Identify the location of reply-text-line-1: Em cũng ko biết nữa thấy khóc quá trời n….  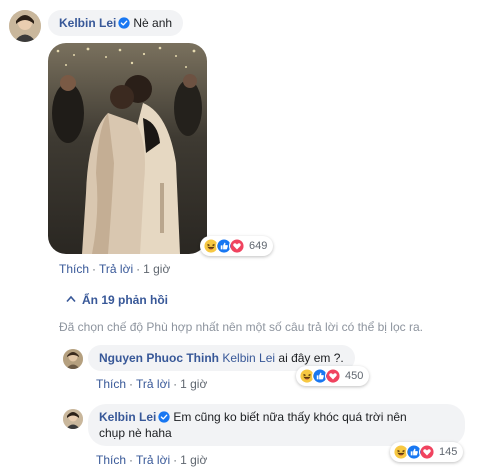
(290, 417).